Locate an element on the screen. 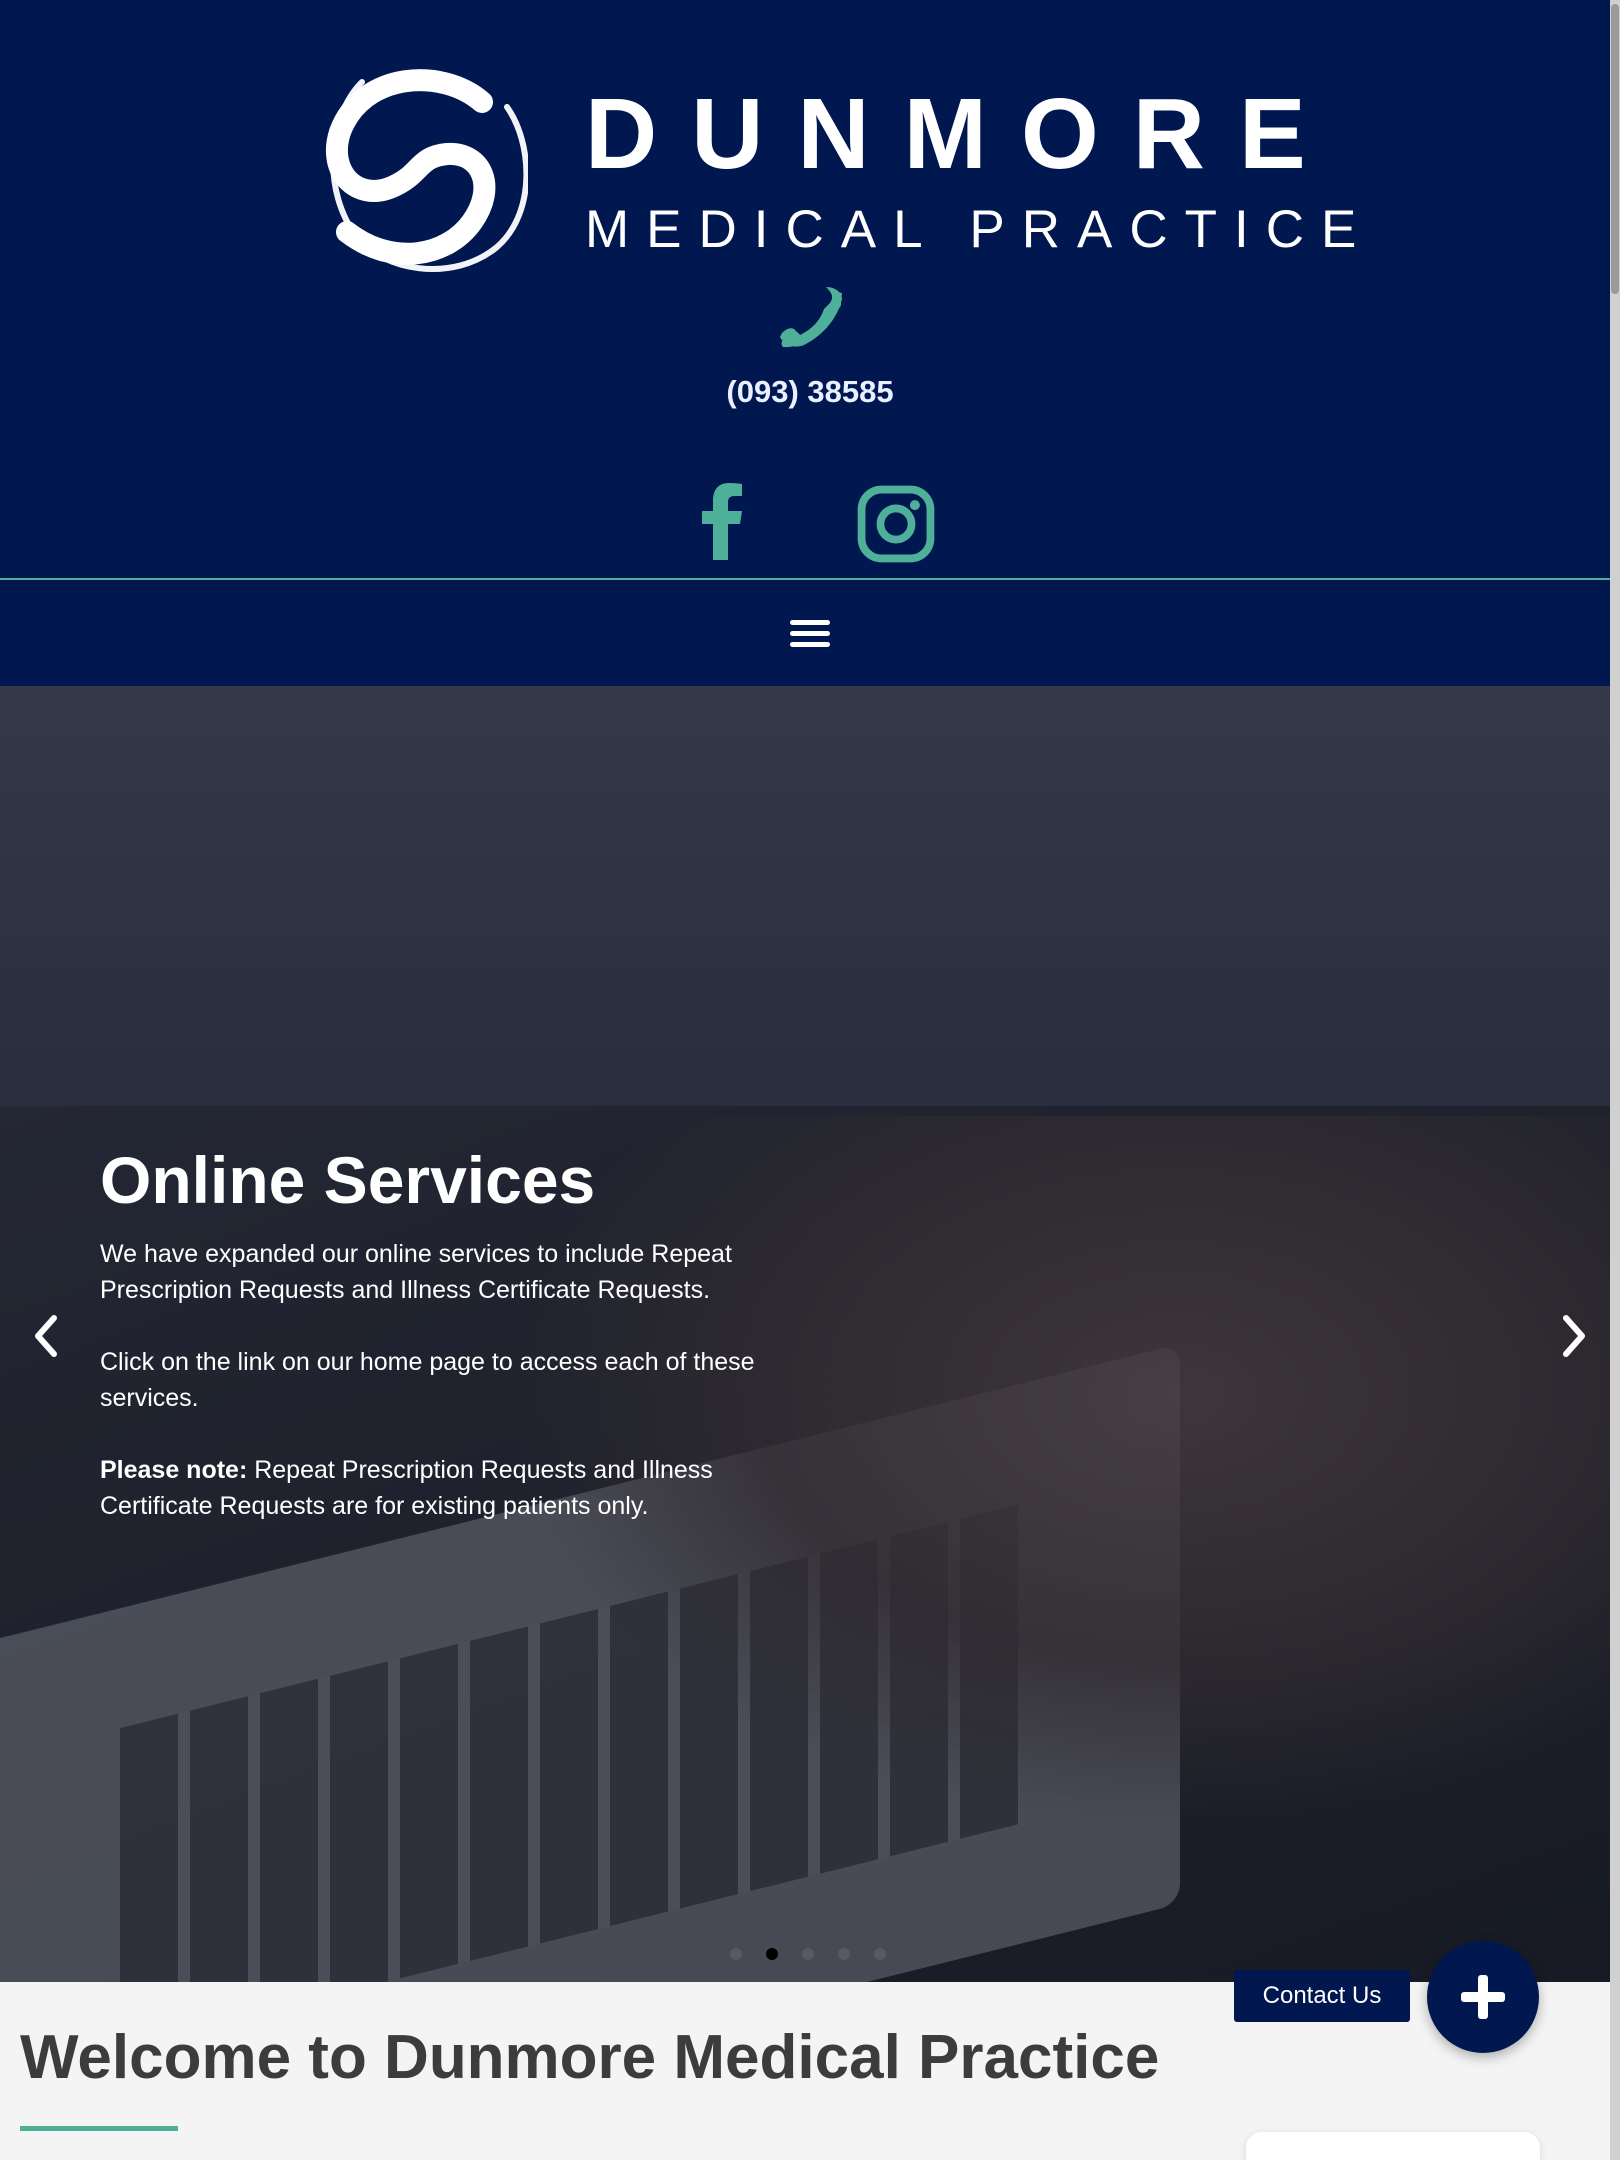 This screenshot has height=2160, width=1620. note-label: Please note: is located at coordinates (174, 1470).